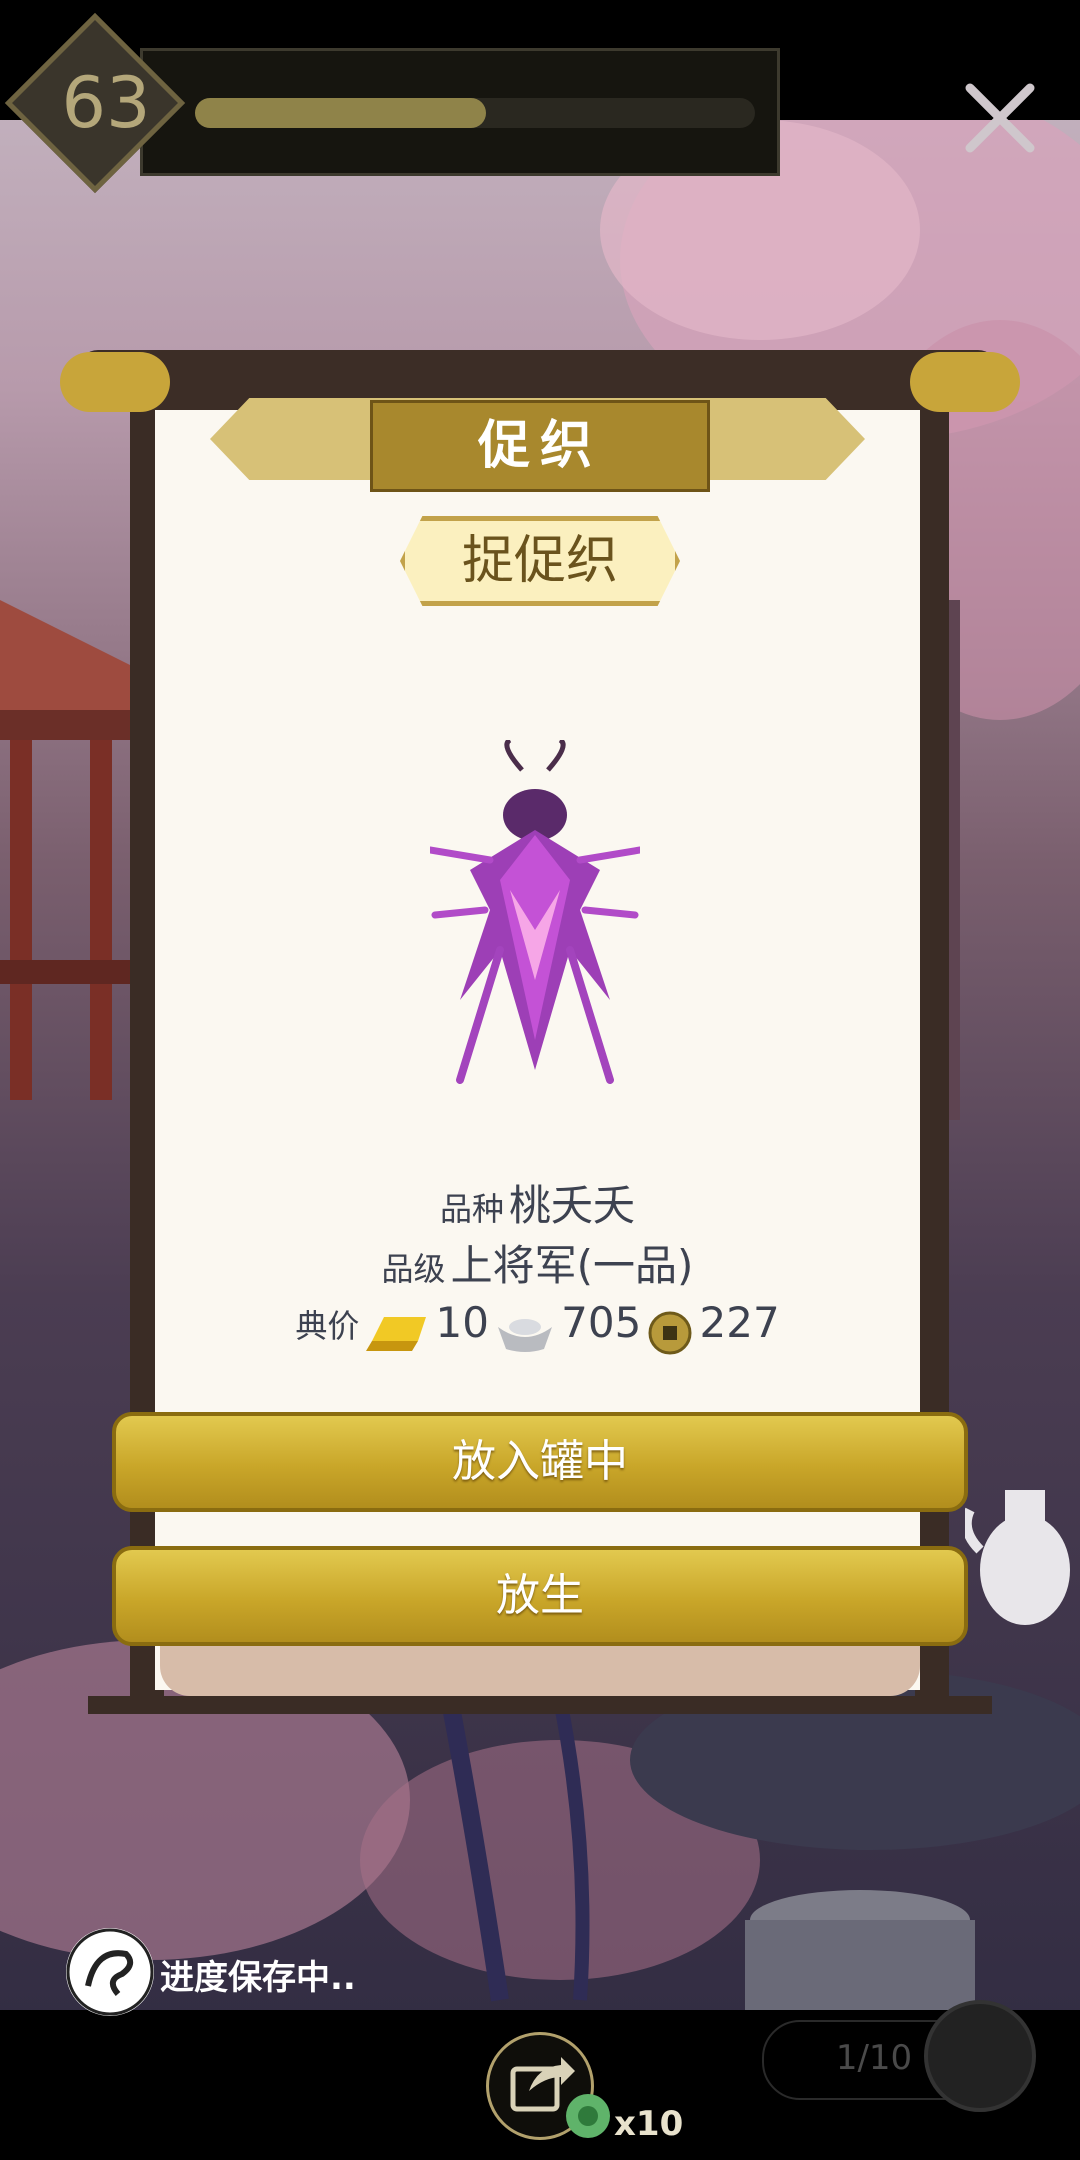 The height and width of the screenshot is (2160, 1080). I want to click on scroll-bottom-roll, so click(540, 1671).